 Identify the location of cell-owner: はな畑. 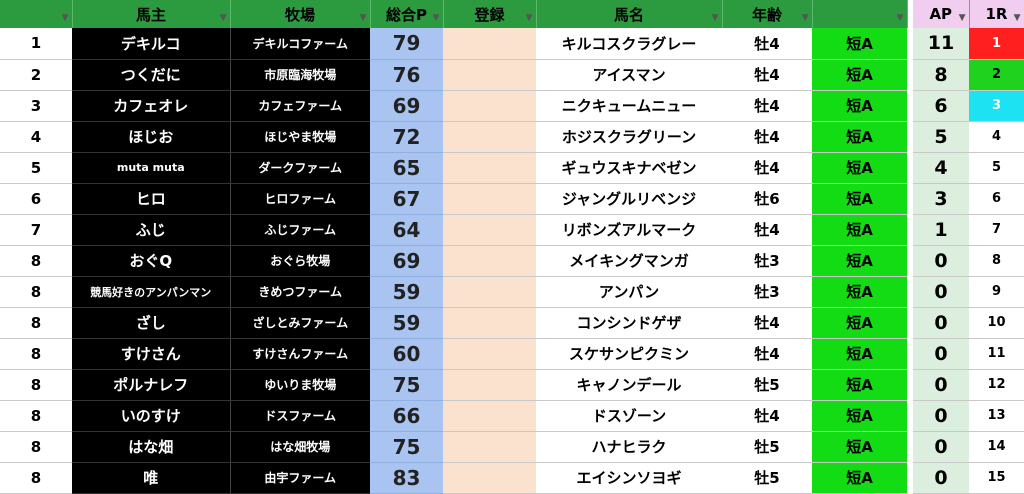
(151, 447).